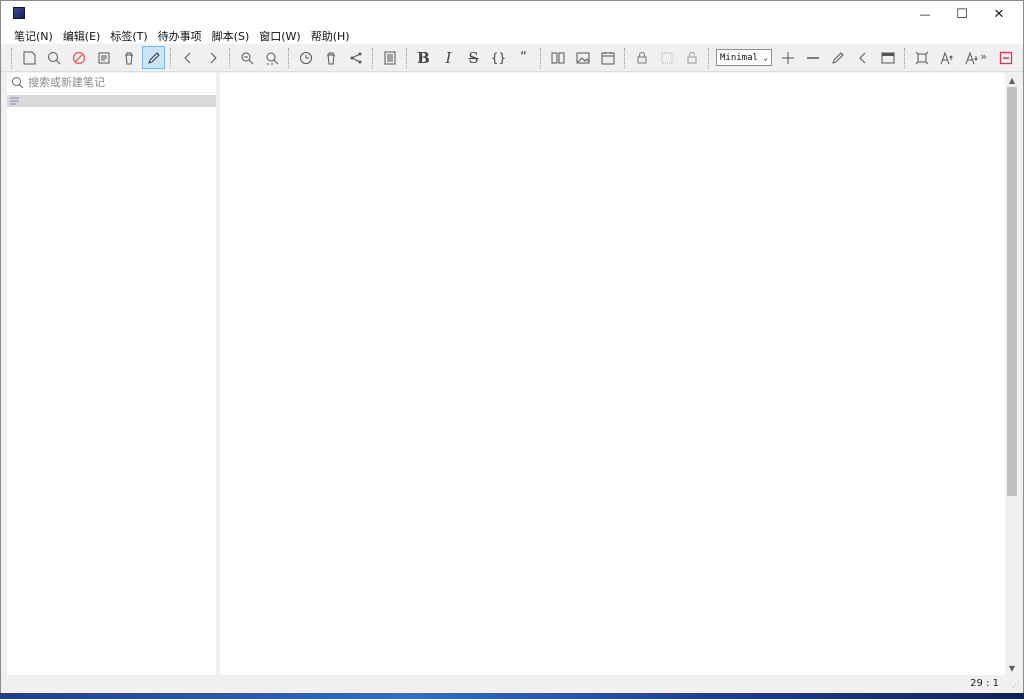 The width and height of the screenshot is (1024, 699). What do you see at coordinates (984, 683) in the screenshot?
I see `cursor-position: 29 : 1` at bounding box center [984, 683].